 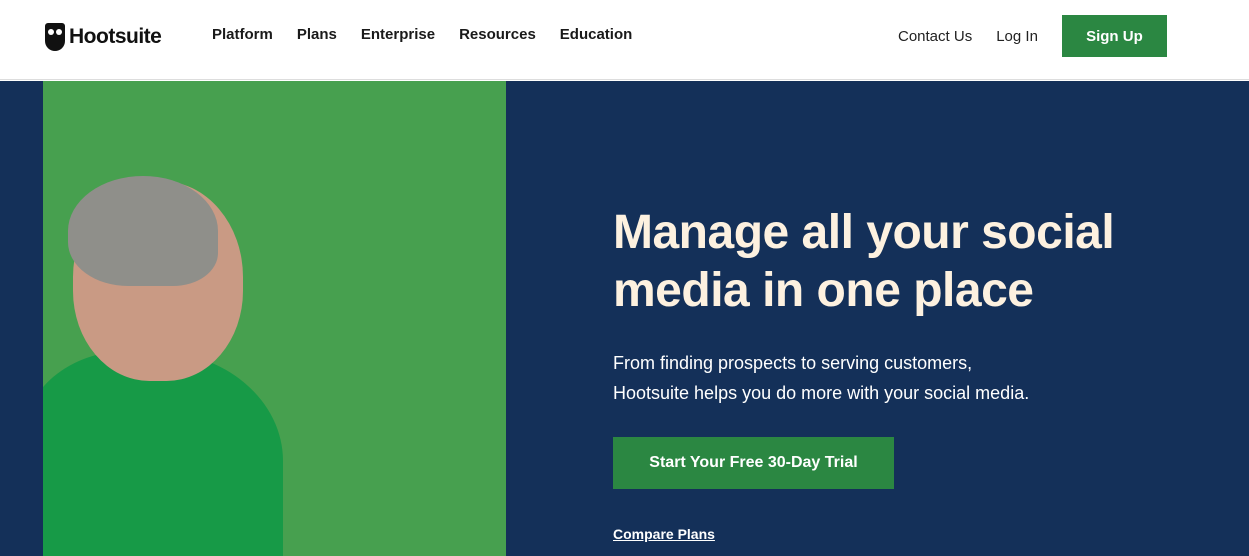 I want to click on log-in-link: Log In, so click(x=1017, y=36).